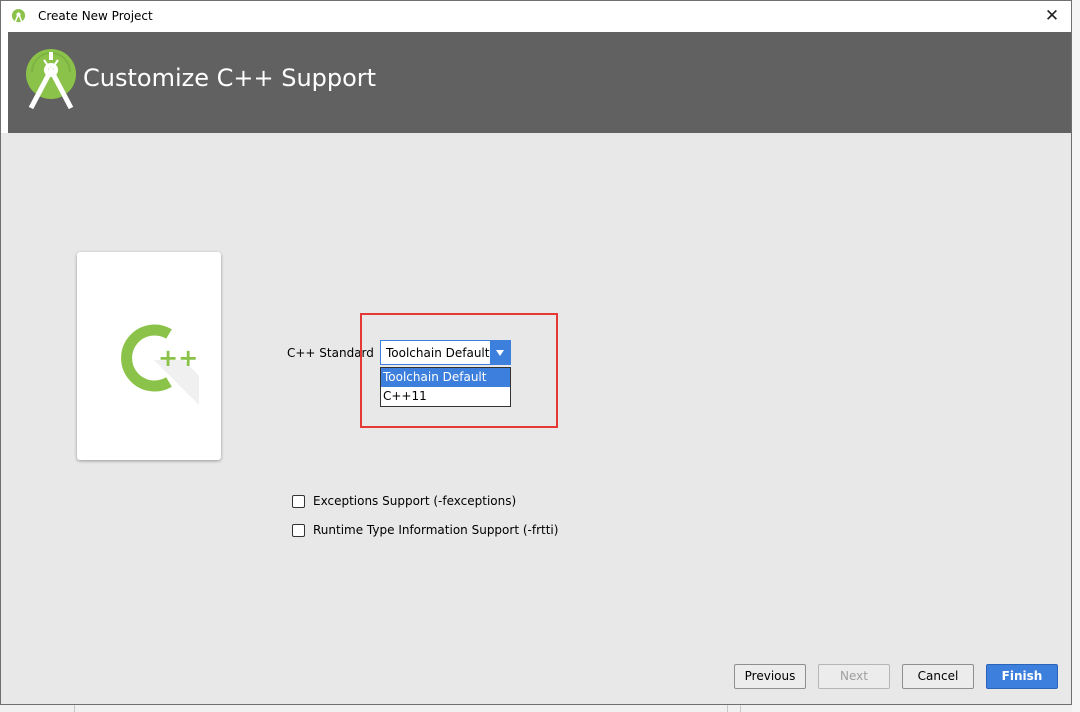  What do you see at coordinates (1076, 356) in the screenshot?
I see `background-ide-strip` at bounding box center [1076, 356].